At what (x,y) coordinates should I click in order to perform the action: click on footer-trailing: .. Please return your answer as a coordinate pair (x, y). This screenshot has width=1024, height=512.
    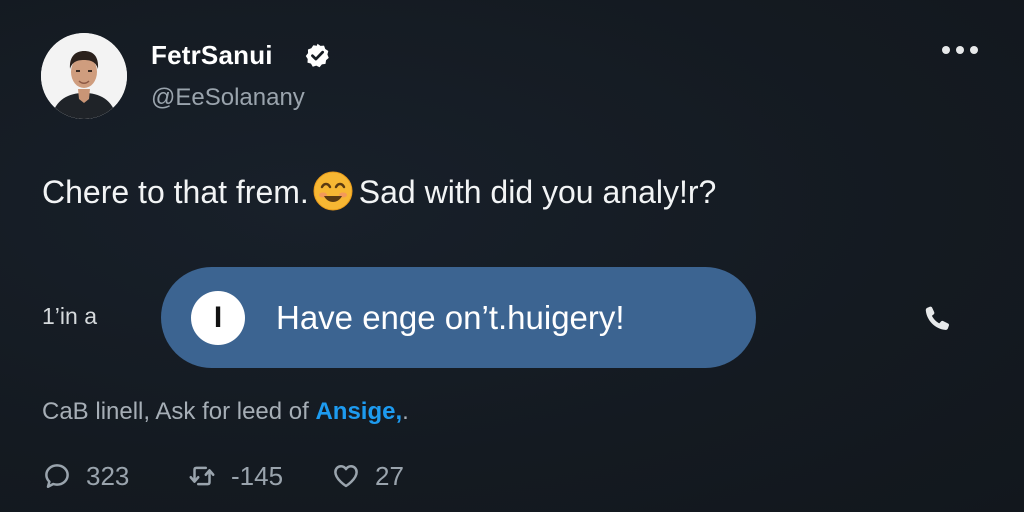
    Looking at the image, I should click on (405, 411).